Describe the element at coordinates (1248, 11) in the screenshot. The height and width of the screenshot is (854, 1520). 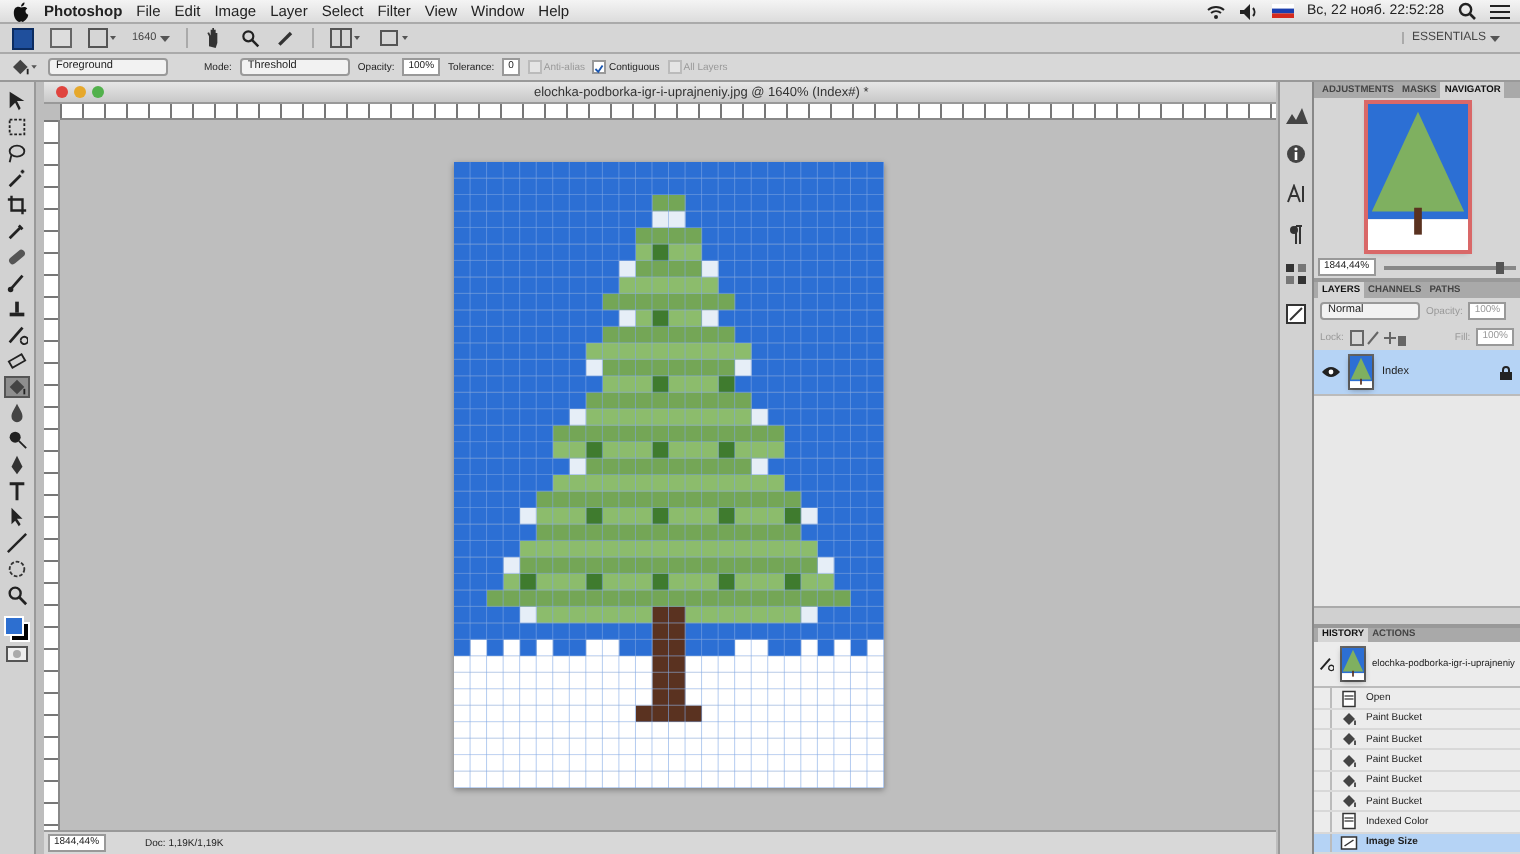
I see `speaker-icon` at that location.